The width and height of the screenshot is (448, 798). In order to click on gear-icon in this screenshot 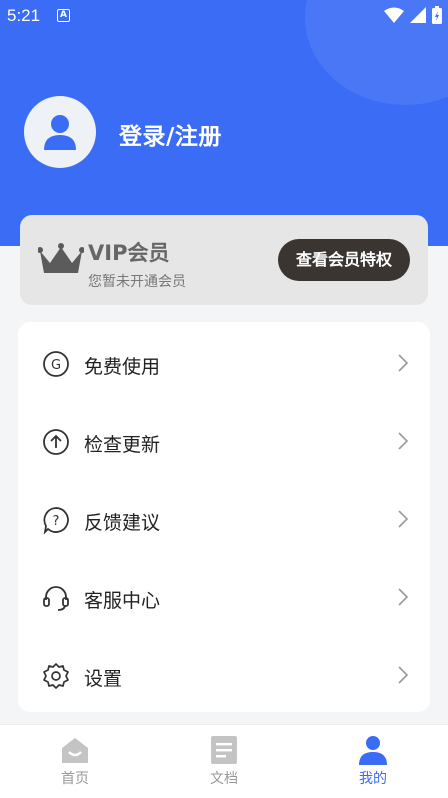, I will do `click(56, 676)`.